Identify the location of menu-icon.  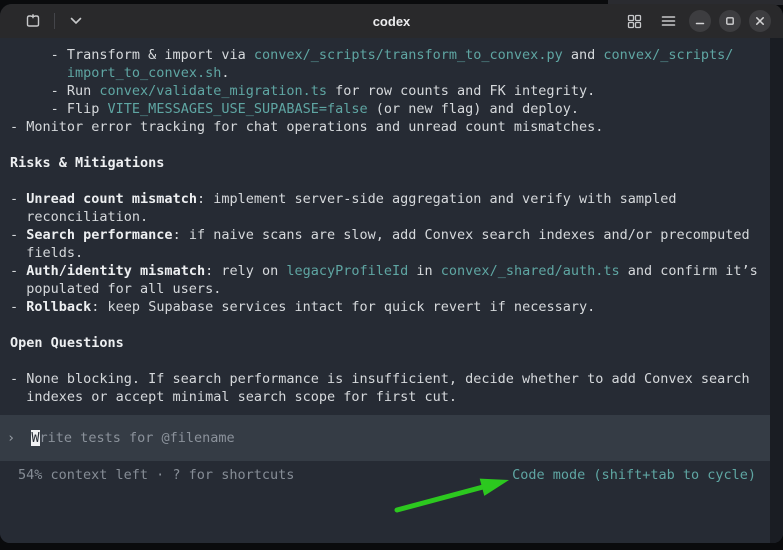
(668, 21).